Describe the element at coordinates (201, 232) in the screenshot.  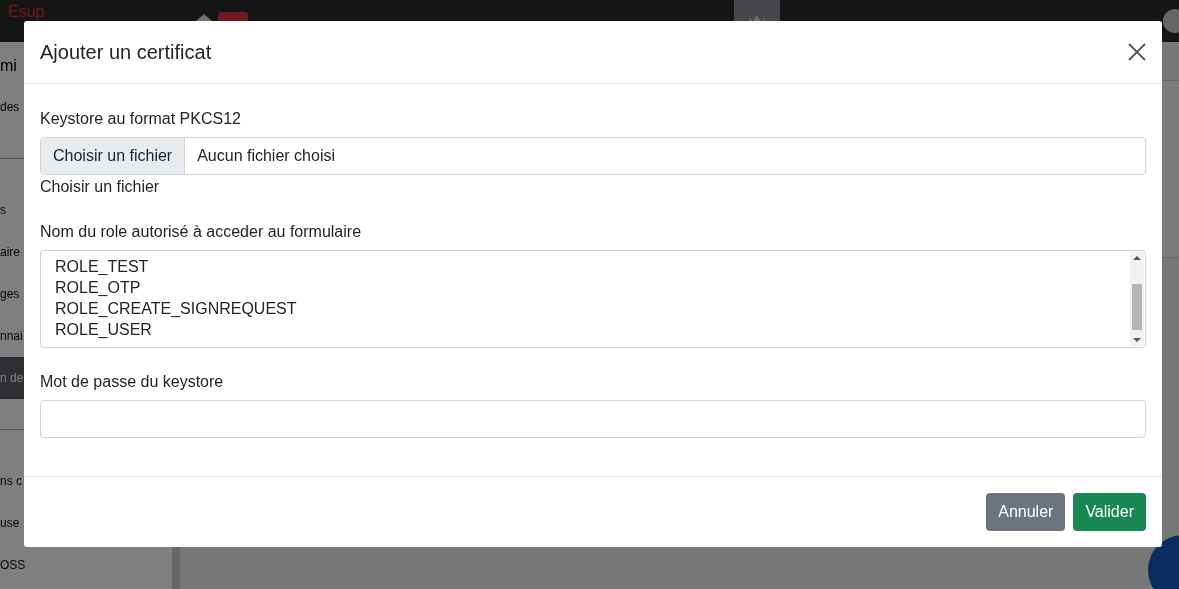
I see `field-label: Nom du role autorisé à acceder au formulaire` at that location.